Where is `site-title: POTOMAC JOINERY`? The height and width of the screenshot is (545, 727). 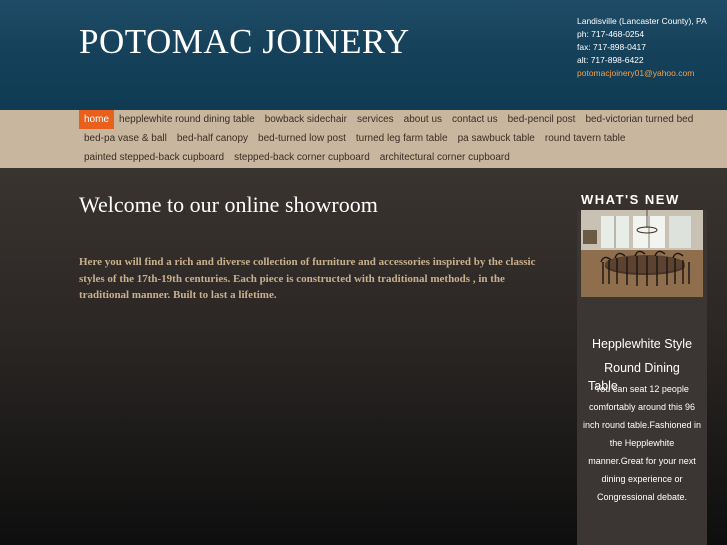
site-title: POTOMAC JOINERY is located at coordinates (244, 42).